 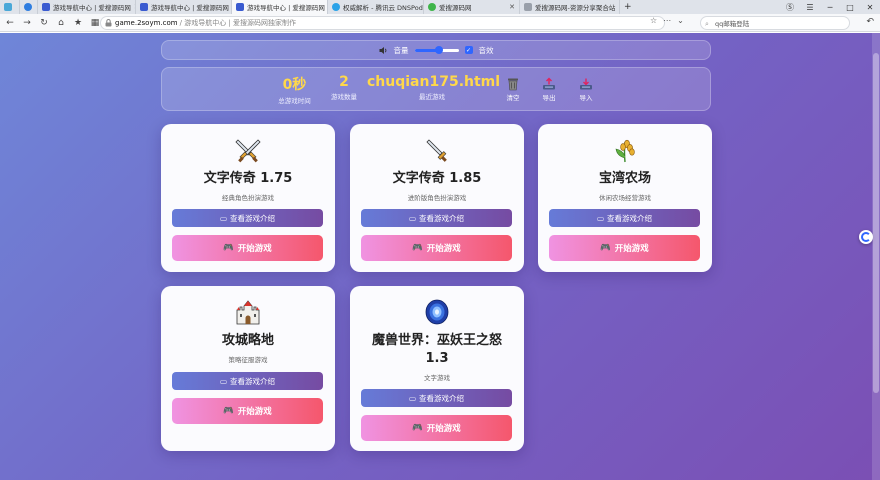 I want to click on tab-2soym-share: 爱搜源码网-资源分享聚合站✕, so click(x=570, y=7).